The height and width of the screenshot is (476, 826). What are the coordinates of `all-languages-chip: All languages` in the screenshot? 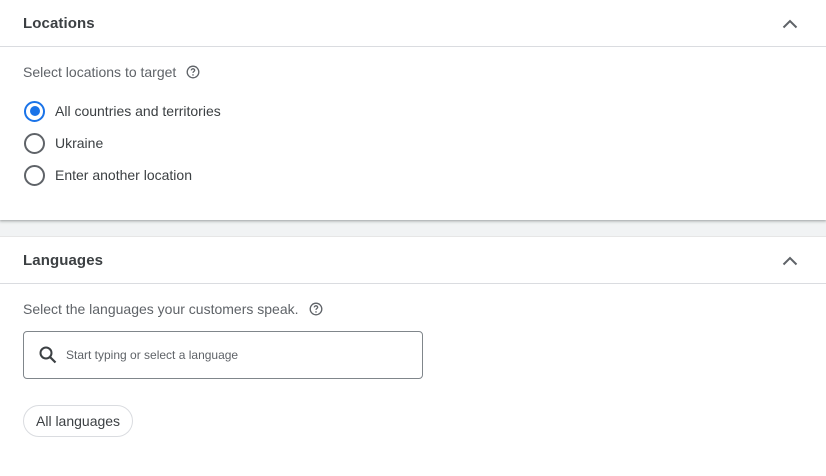 It's located at (78, 421).